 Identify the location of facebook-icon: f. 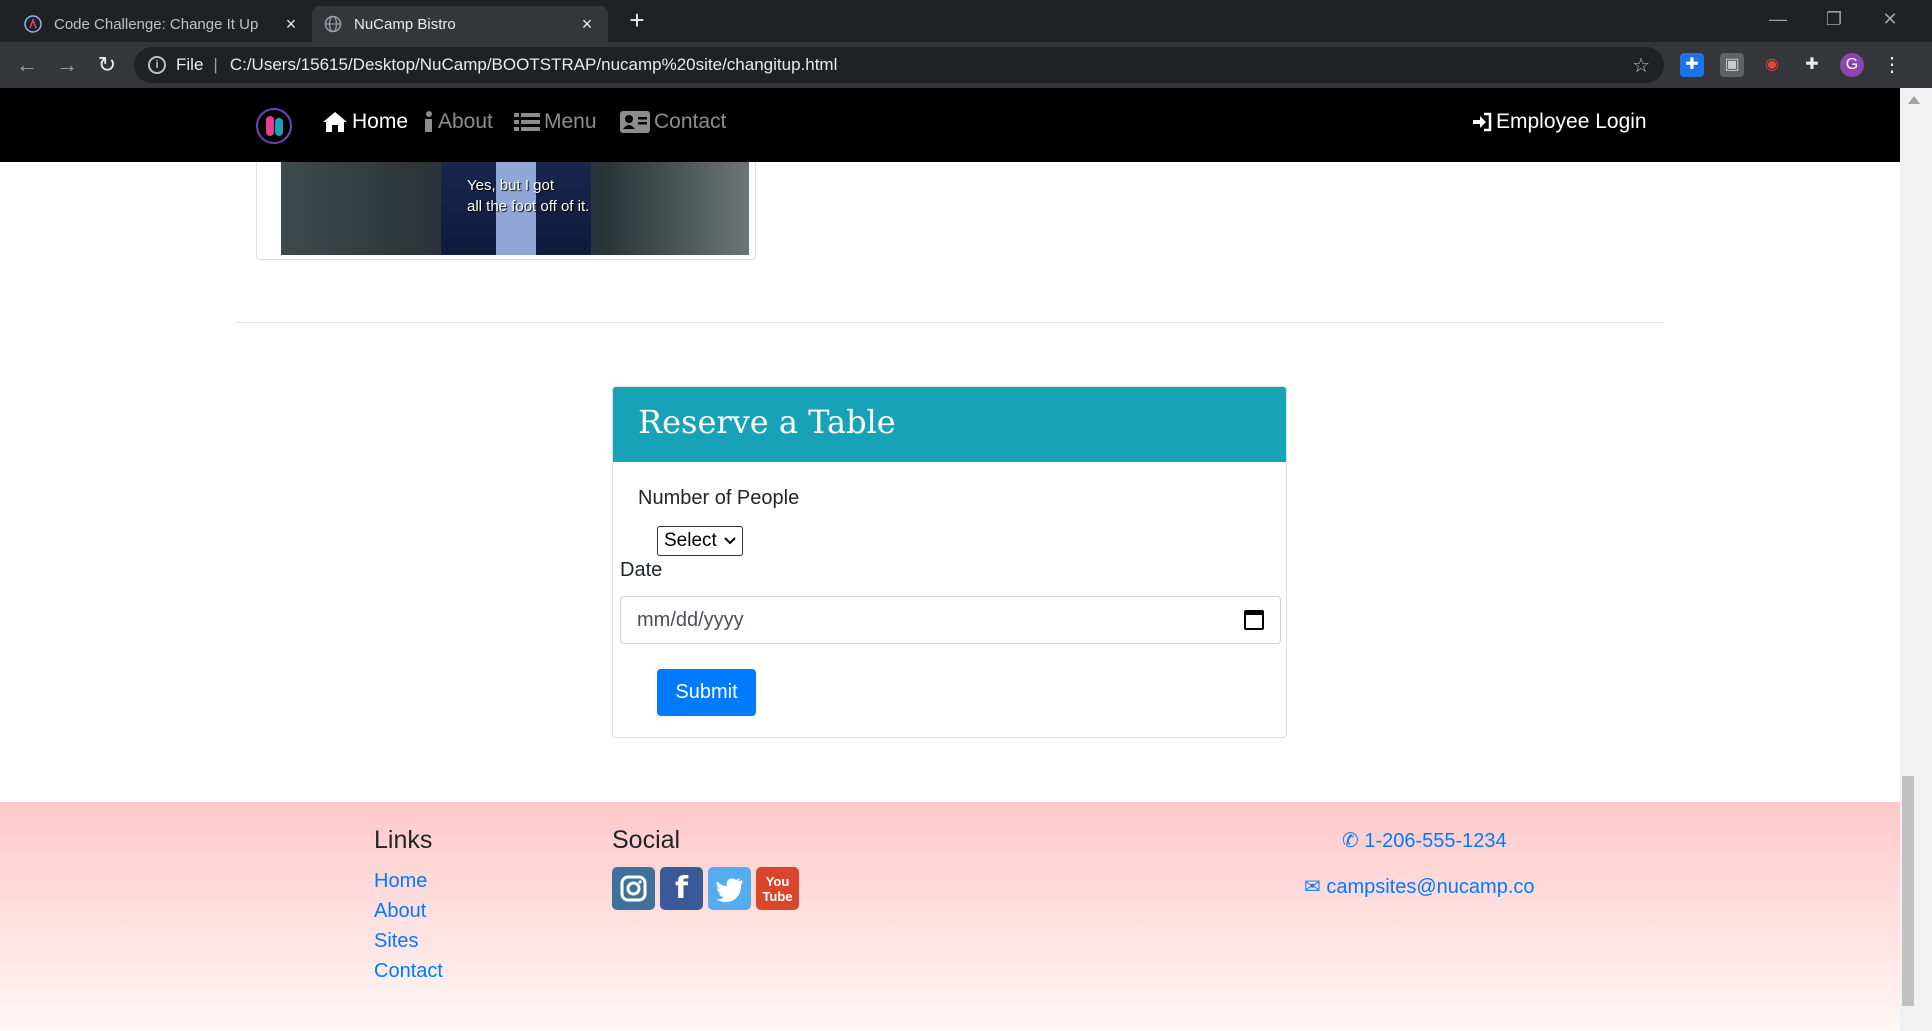
(681, 888).